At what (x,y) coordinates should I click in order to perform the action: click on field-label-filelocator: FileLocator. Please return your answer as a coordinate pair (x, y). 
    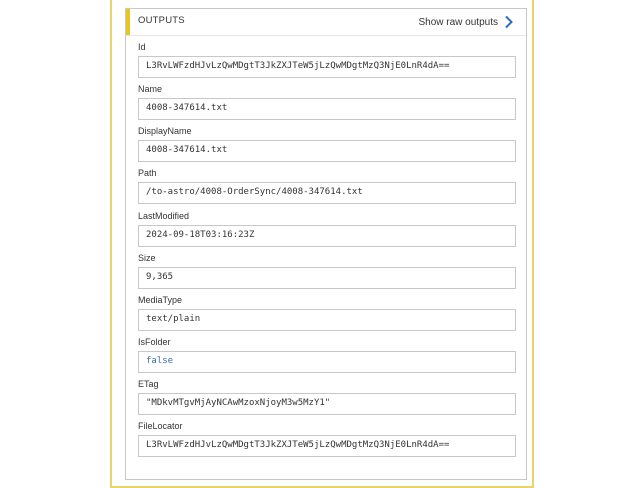
    Looking at the image, I should click on (160, 426).